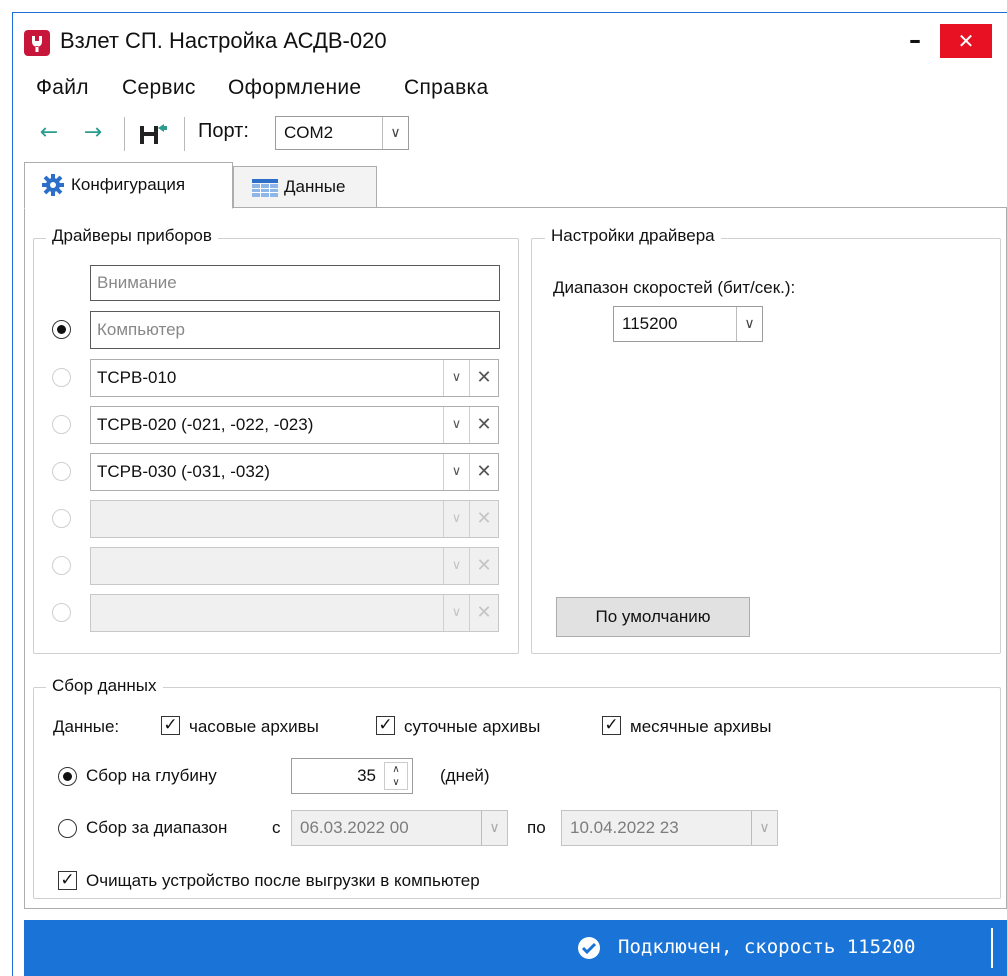  I want to click on depth-label: Сбор на глубину, so click(151, 775).